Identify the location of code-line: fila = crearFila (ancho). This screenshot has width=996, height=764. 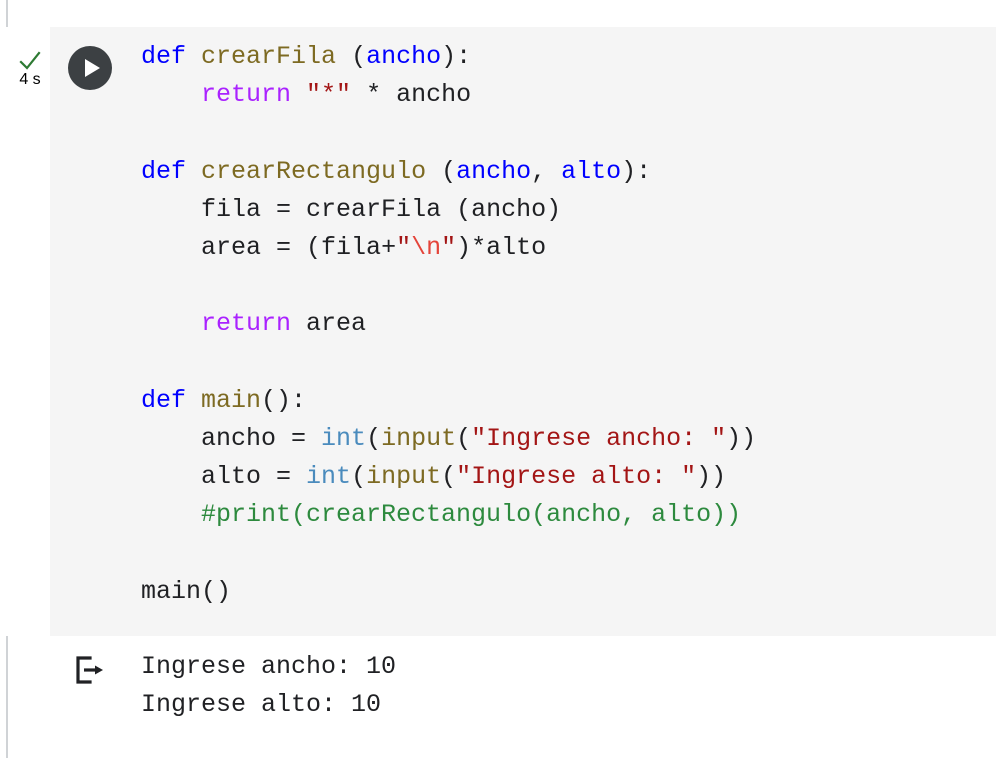
(381, 209).